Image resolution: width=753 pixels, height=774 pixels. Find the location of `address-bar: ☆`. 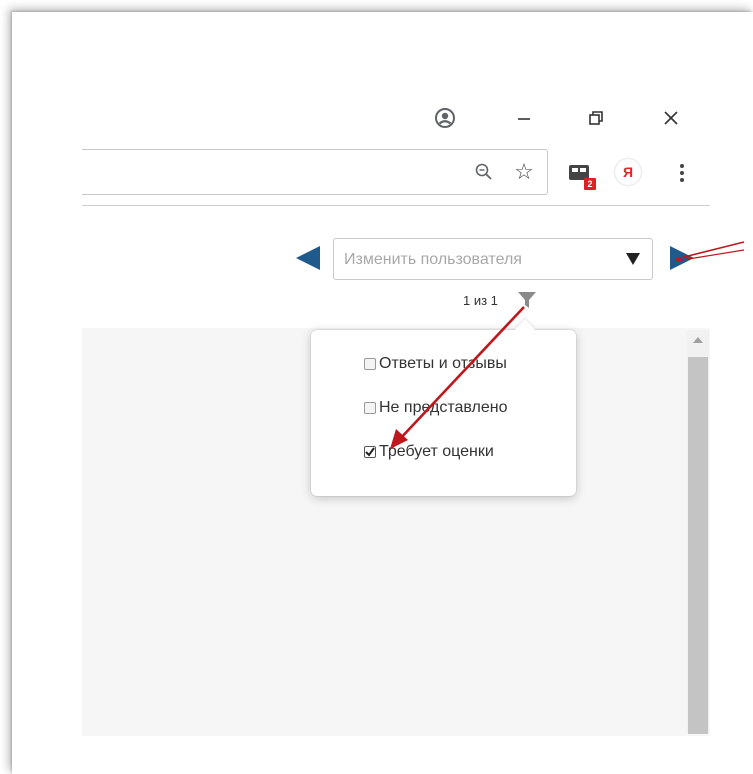

address-bar: ☆ is located at coordinates (315, 172).